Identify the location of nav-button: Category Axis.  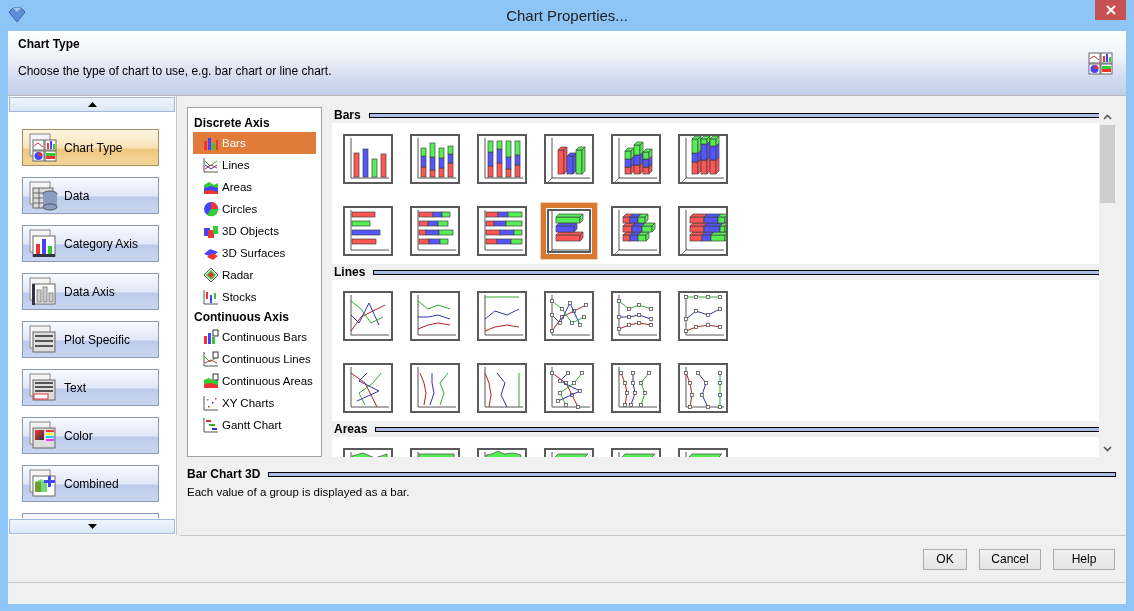
(90, 243).